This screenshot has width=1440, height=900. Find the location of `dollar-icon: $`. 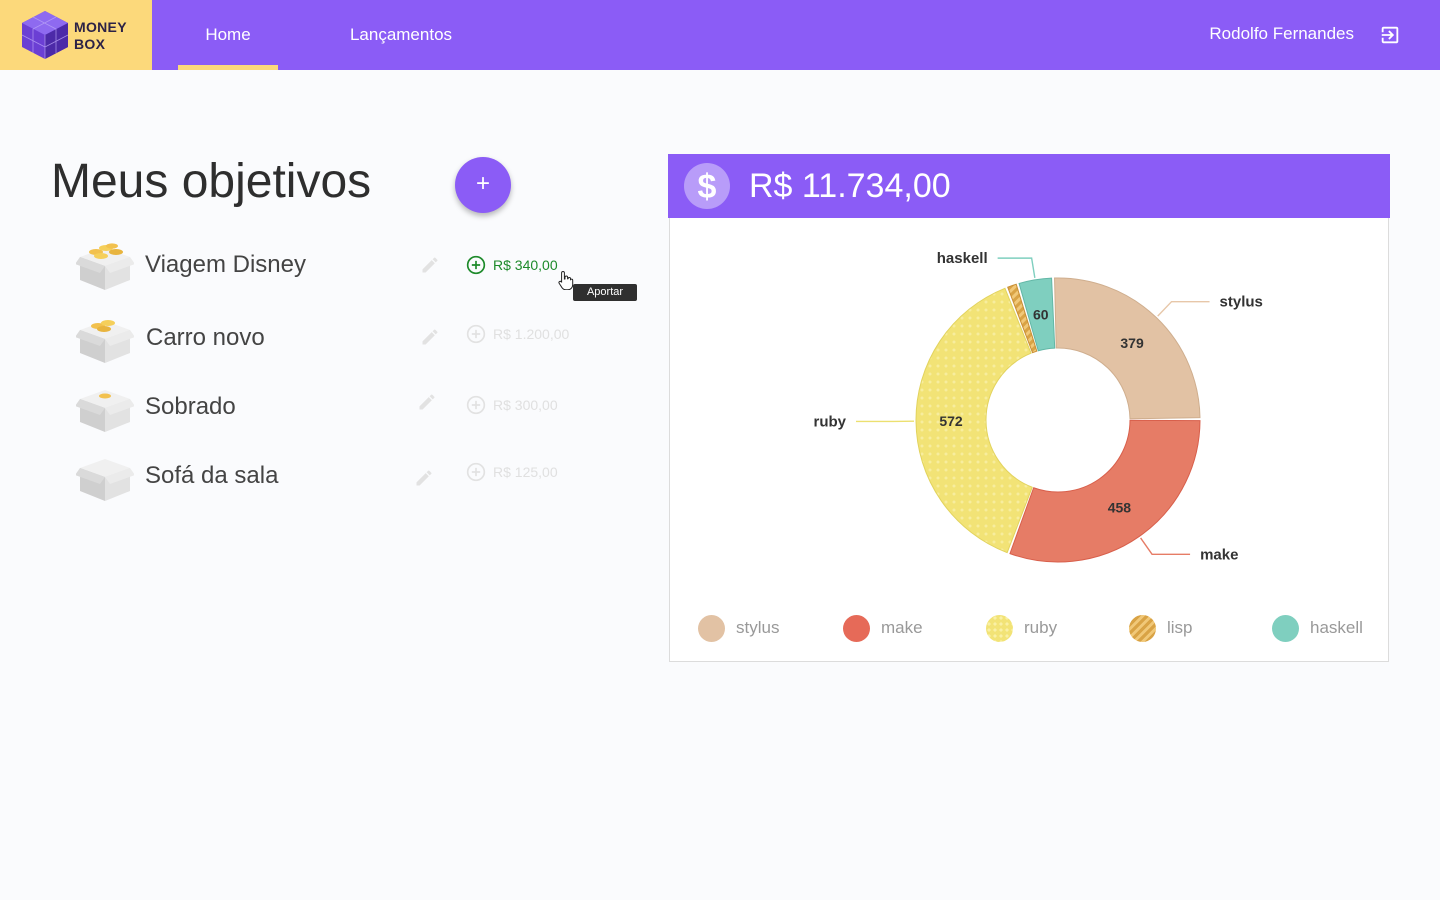

dollar-icon: $ is located at coordinates (707, 186).